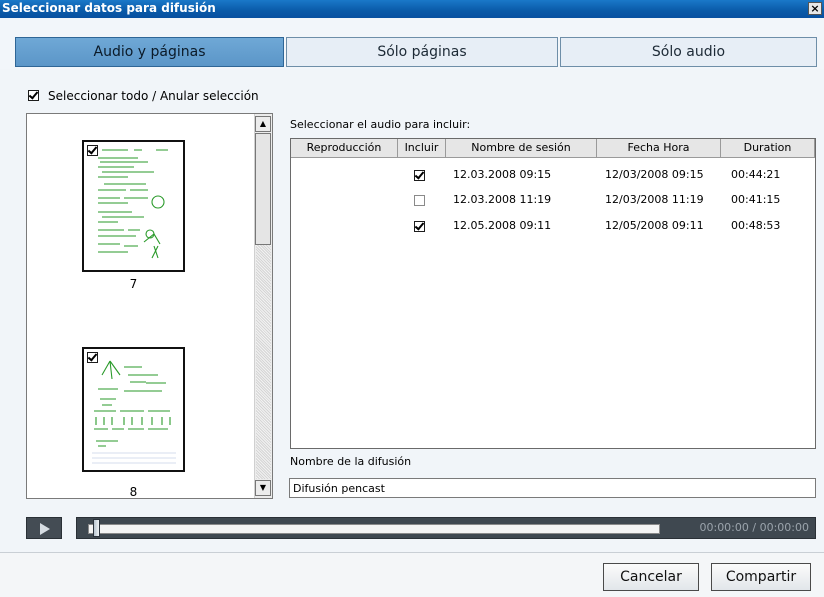 The height and width of the screenshot is (597, 824). What do you see at coordinates (351, 461) in the screenshot?
I see `broadcast-name-label: Nombre de la difusión` at bounding box center [351, 461].